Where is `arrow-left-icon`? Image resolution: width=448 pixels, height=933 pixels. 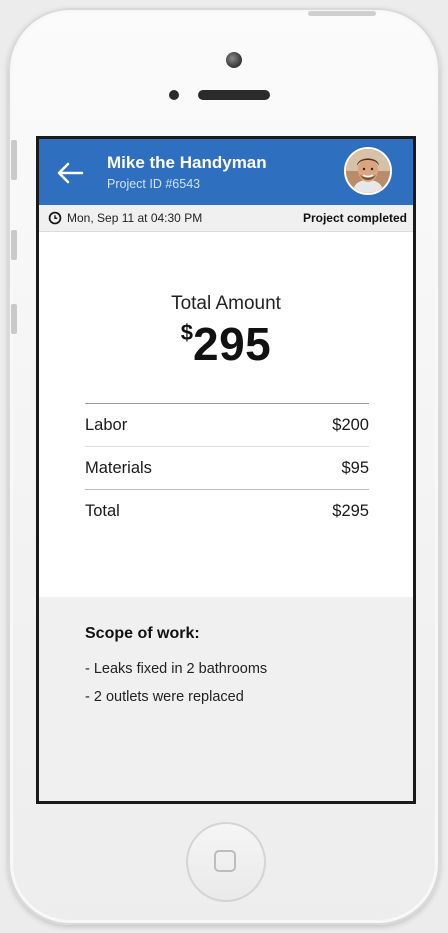 arrow-left-icon is located at coordinates (70, 173).